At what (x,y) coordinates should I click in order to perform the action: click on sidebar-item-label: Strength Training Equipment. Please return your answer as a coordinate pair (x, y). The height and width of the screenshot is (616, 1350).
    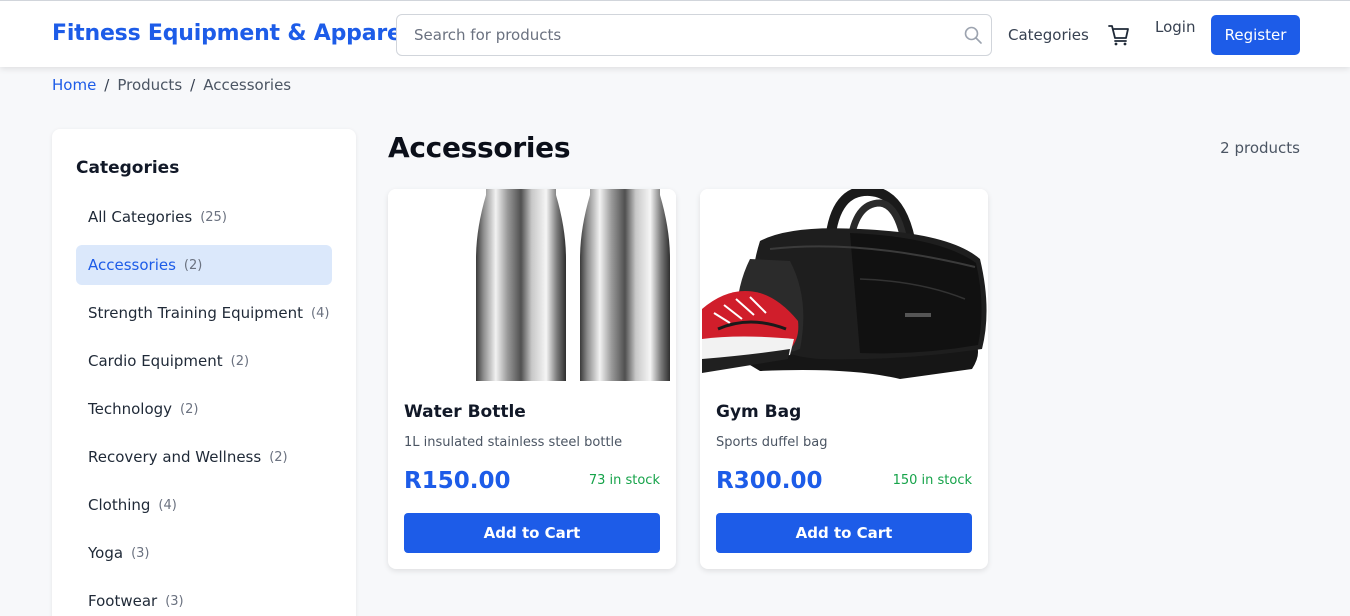
    Looking at the image, I should click on (196, 313).